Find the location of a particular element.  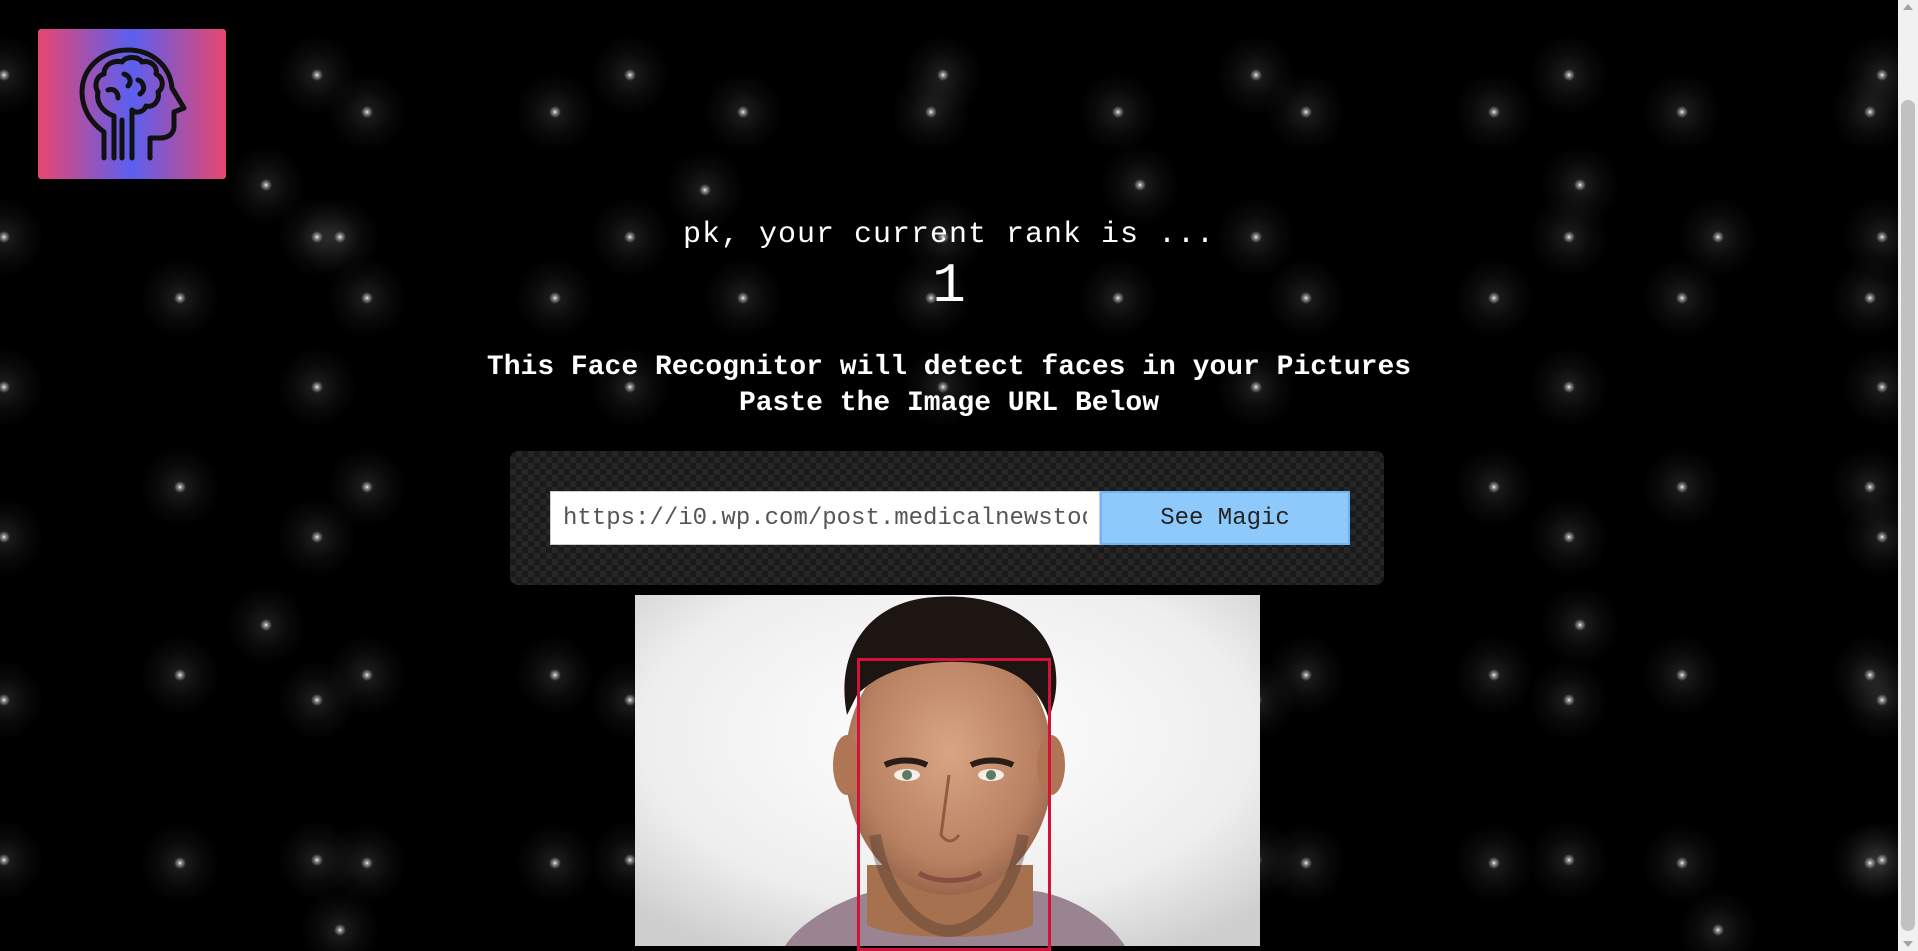

scroll-up-arrow-icon is located at coordinates (1908, 7).